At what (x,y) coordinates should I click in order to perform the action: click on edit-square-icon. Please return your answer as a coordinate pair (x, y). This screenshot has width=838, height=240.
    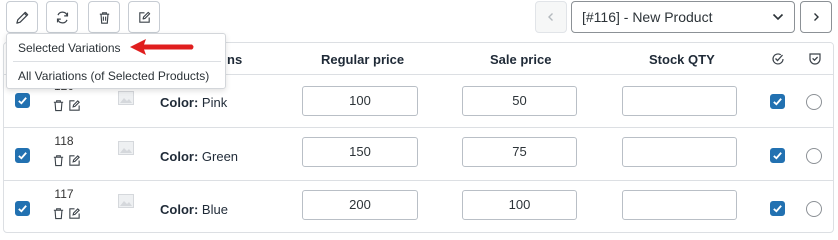
    Looking at the image, I should click on (144, 17).